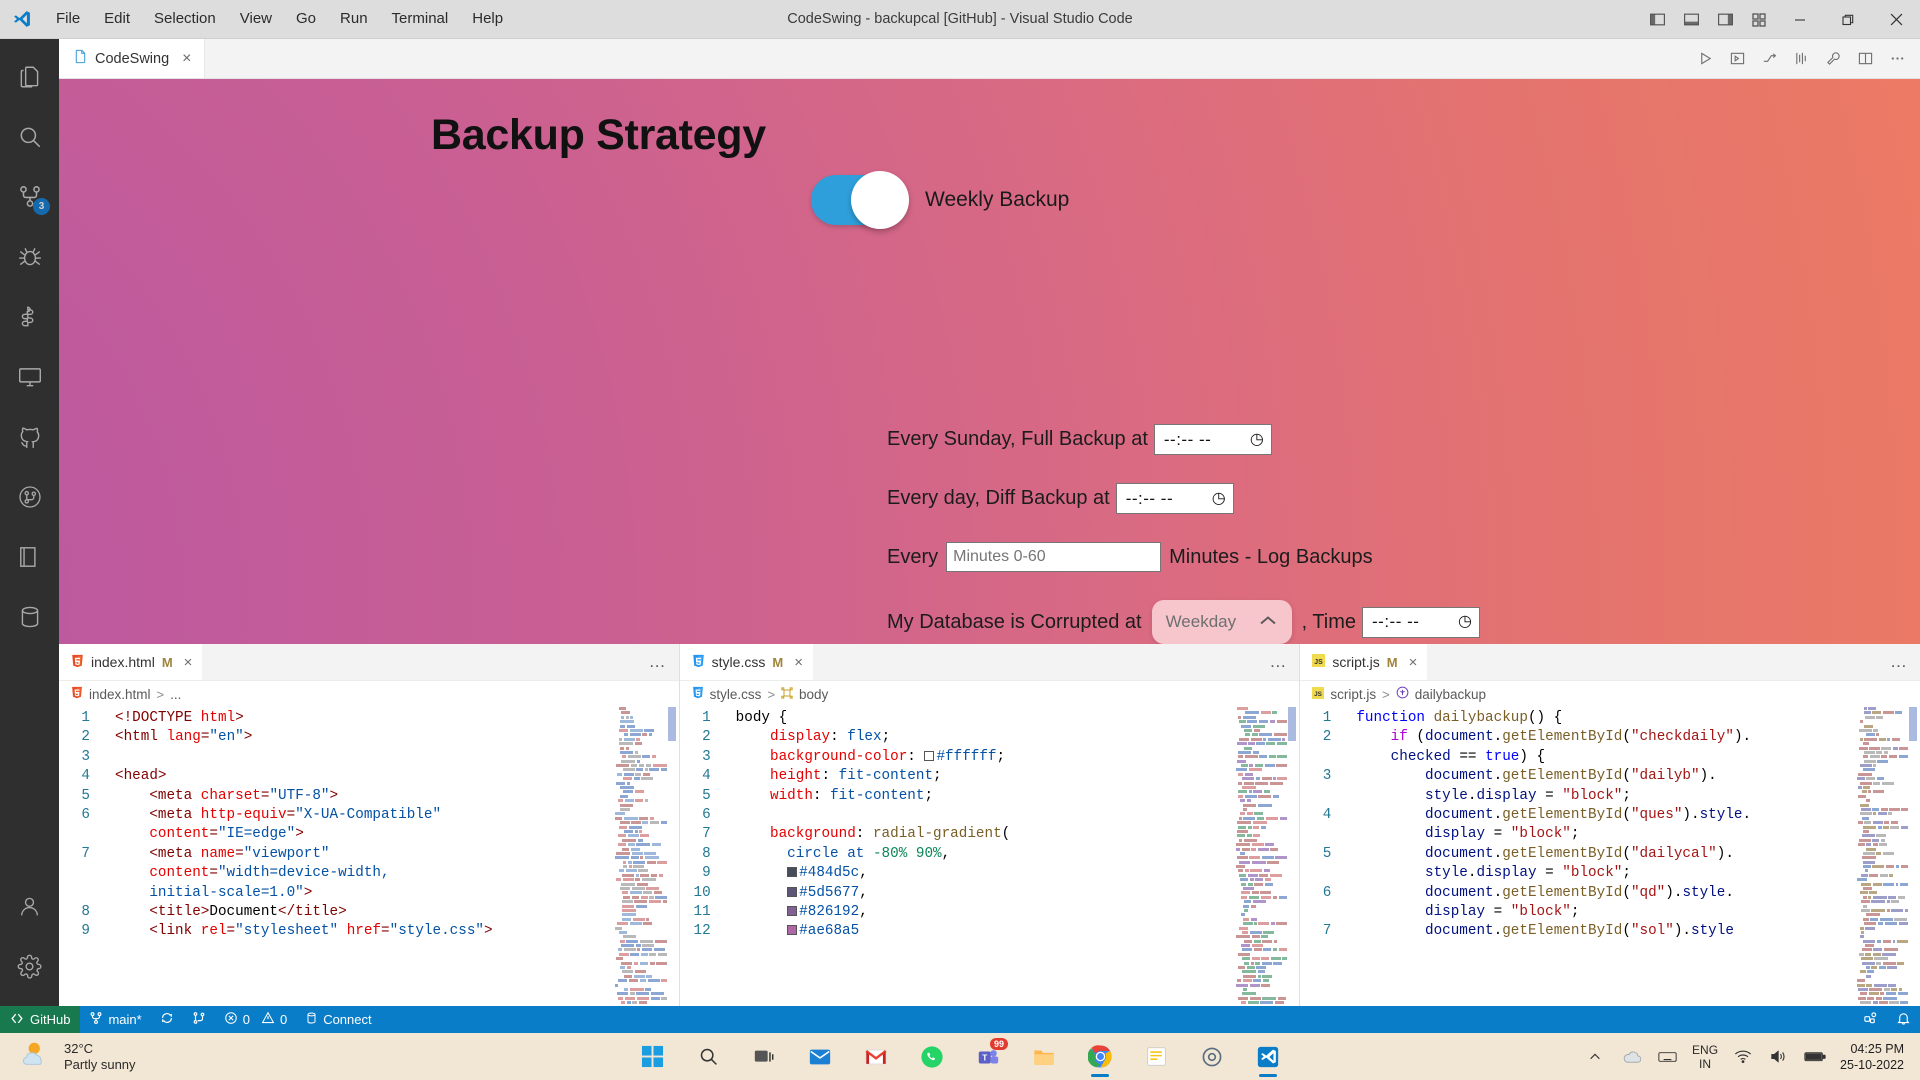 Image resolution: width=1920 pixels, height=1080 pixels. I want to click on weekly-backup-toggle, so click(860, 200).